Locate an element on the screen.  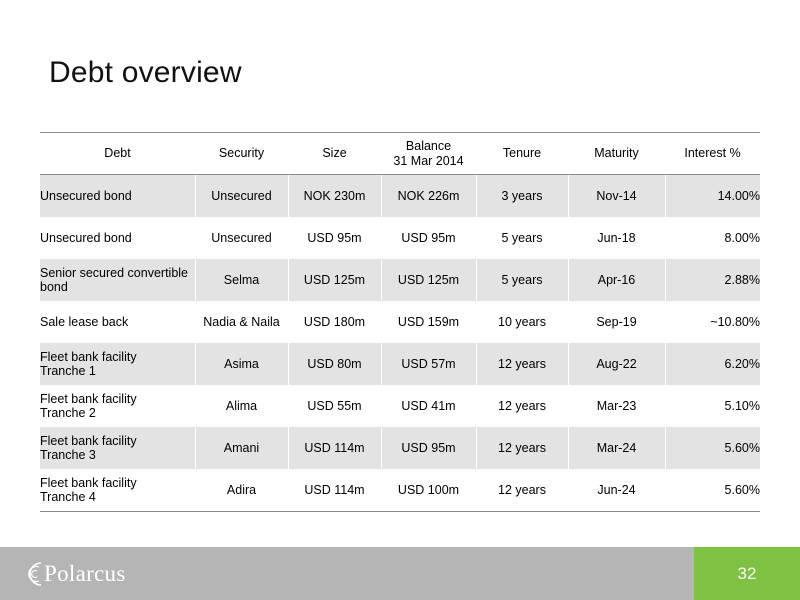
cell-debt: Fleet bank facility Tranche 2 is located at coordinates (117, 406).